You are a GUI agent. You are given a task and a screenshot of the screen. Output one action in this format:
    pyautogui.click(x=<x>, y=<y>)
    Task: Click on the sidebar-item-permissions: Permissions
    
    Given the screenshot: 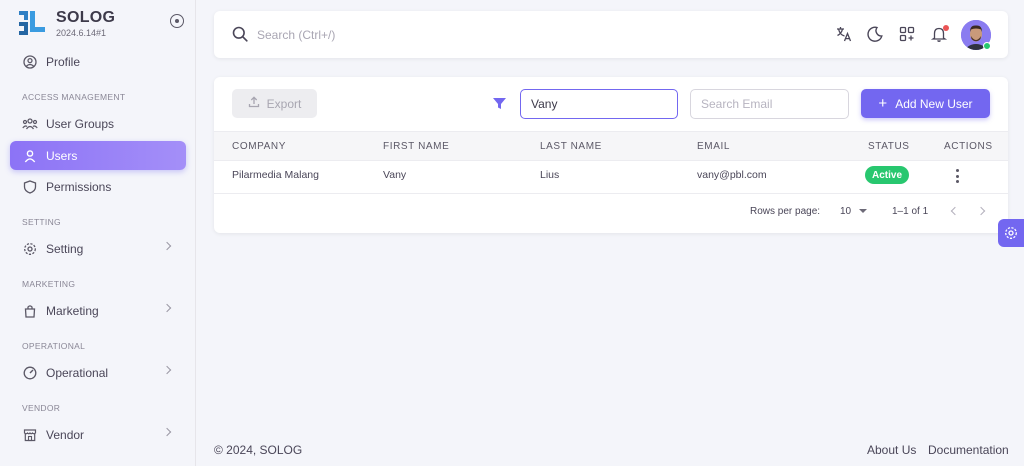 What is the action you would take?
    pyautogui.click(x=98, y=186)
    